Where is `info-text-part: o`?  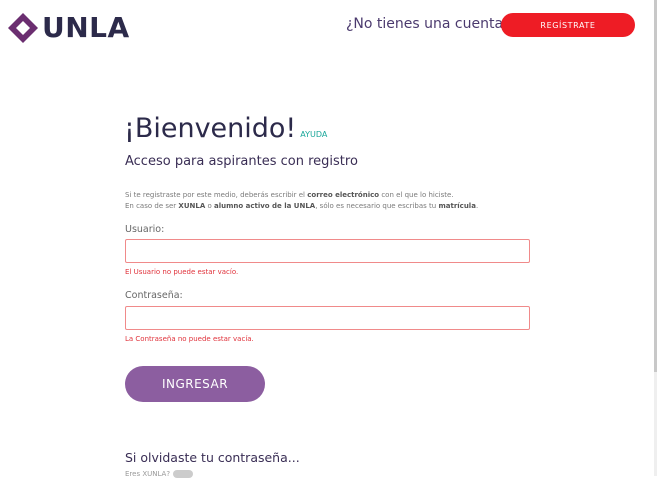 info-text-part: o is located at coordinates (209, 206).